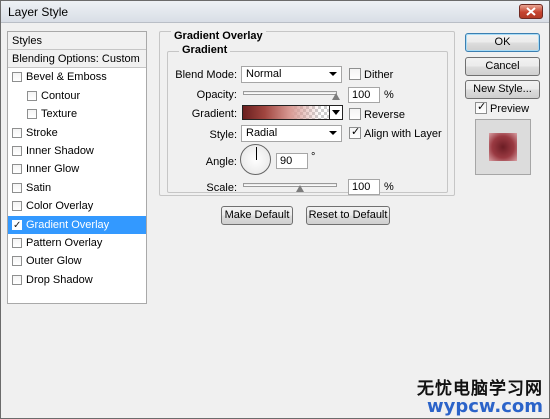 The width and height of the screenshot is (550, 419). I want to click on angle-dial, so click(255, 159).